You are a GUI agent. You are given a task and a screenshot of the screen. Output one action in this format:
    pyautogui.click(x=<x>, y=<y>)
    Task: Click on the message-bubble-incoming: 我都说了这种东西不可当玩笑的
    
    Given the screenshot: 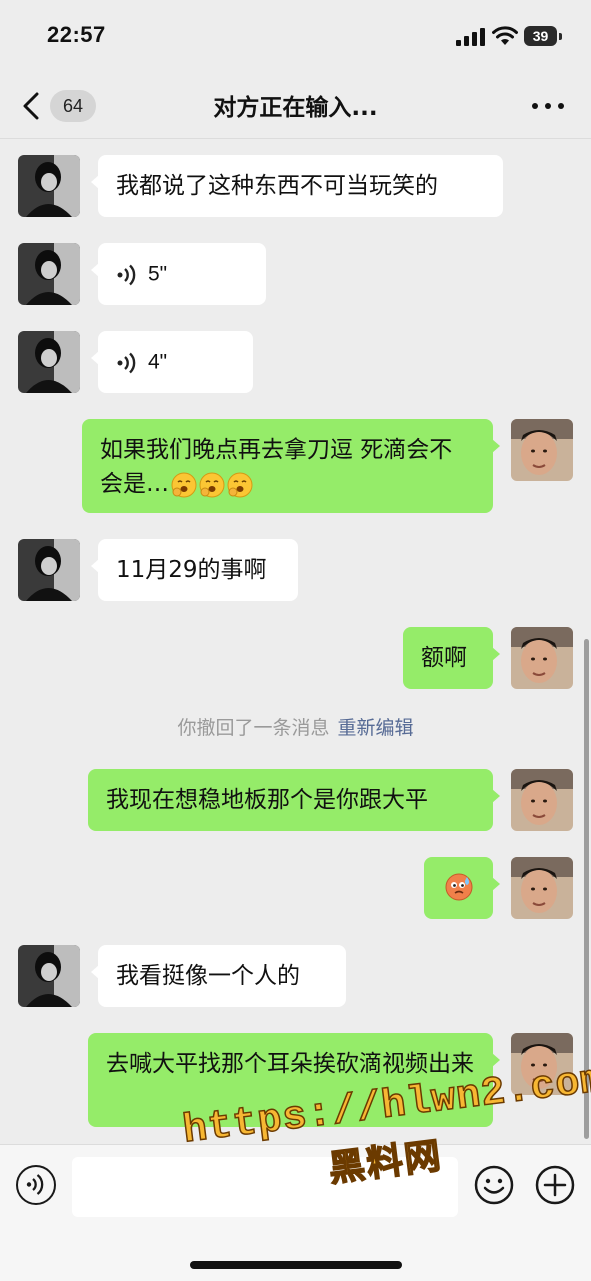 What is the action you would take?
    pyautogui.click(x=297, y=186)
    